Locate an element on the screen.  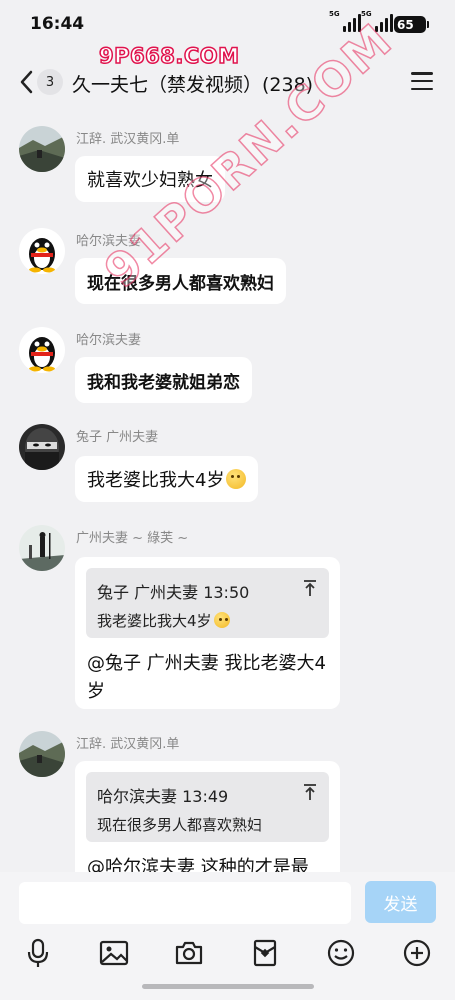
battery-icon: 65 is located at coordinates (411, 24).